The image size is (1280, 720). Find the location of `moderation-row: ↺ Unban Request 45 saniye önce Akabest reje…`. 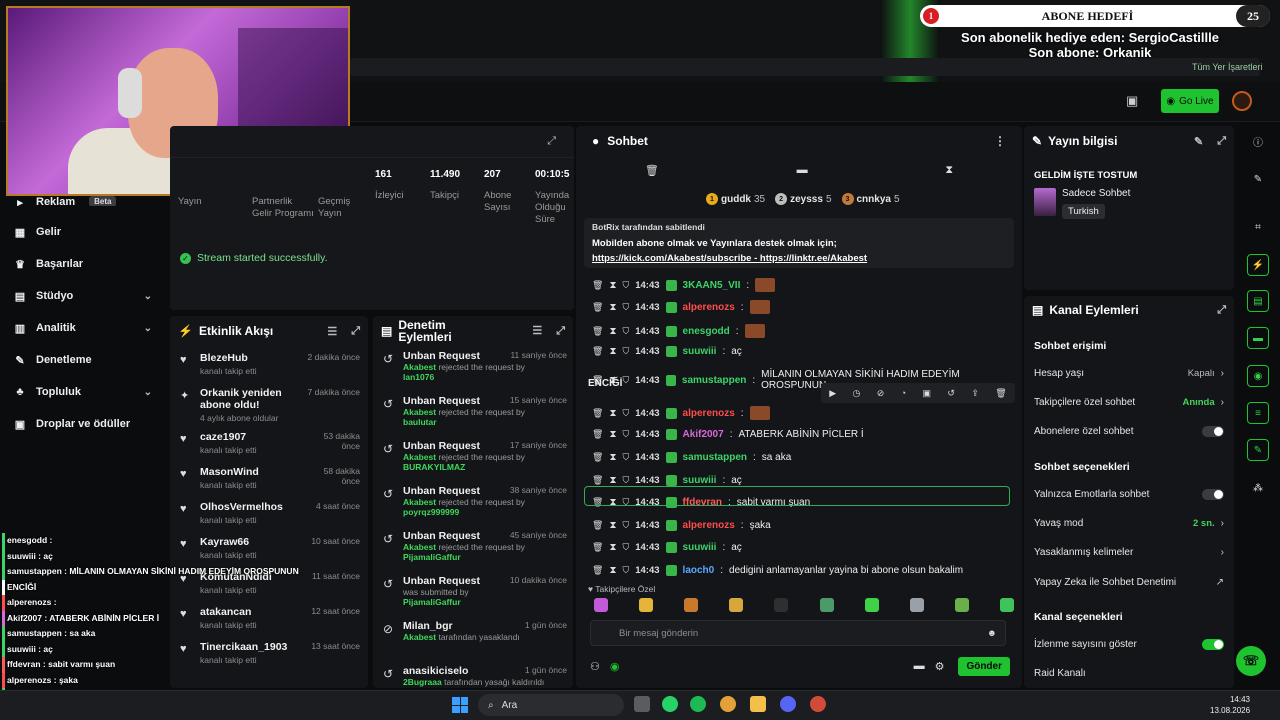

moderation-row: ↺ Unban Request 45 saniye önce Akabest reje… is located at coordinates (473, 548).